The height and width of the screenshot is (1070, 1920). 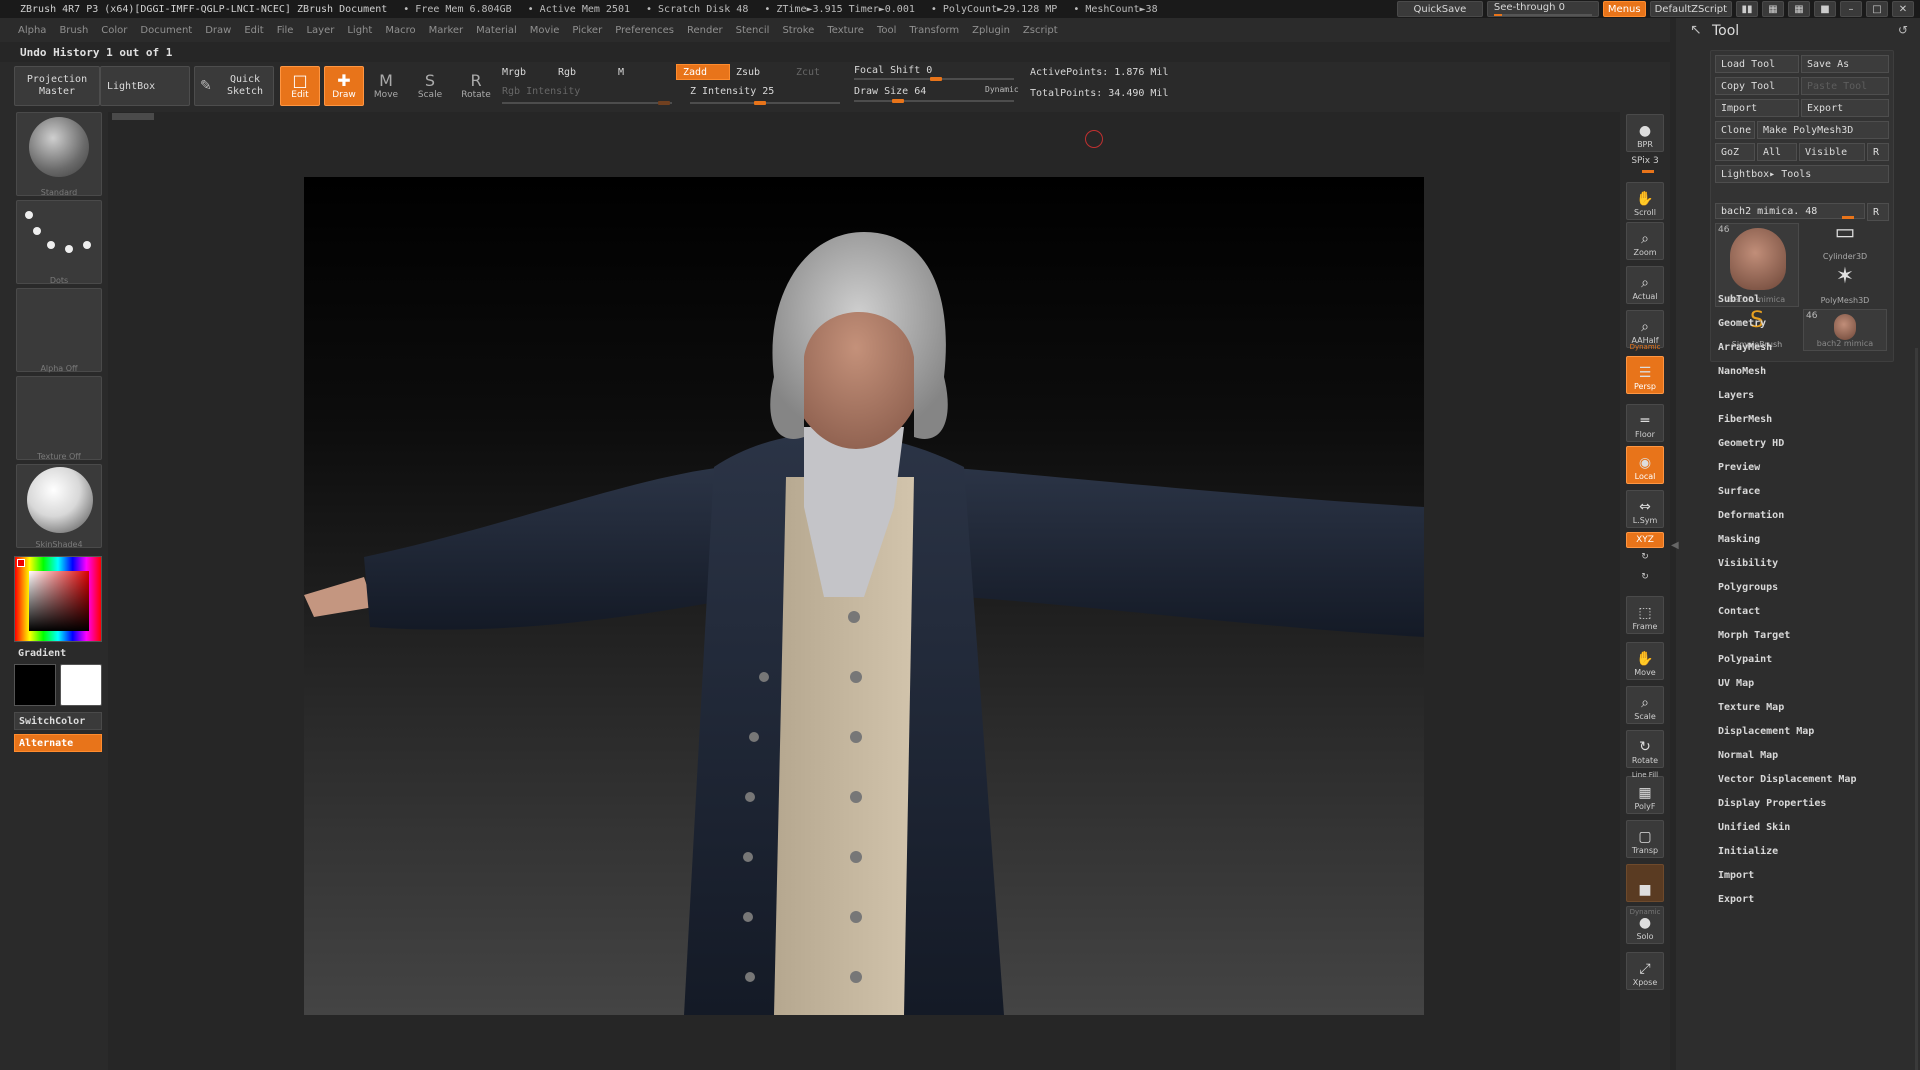 I want to click on edit-mode-button: □ Edit, so click(x=300, y=86).